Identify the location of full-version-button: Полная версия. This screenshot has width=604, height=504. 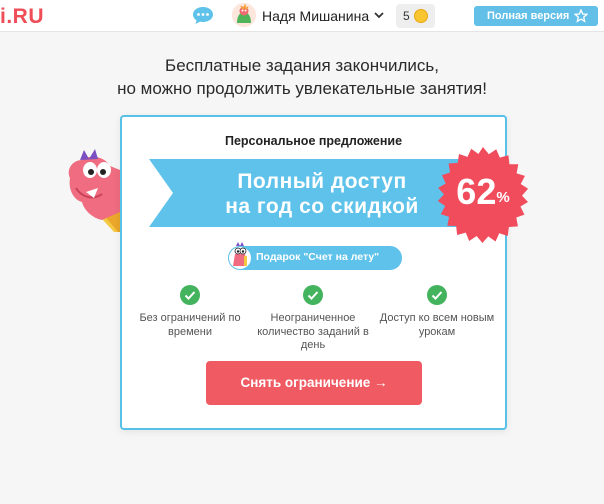
(536, 16).